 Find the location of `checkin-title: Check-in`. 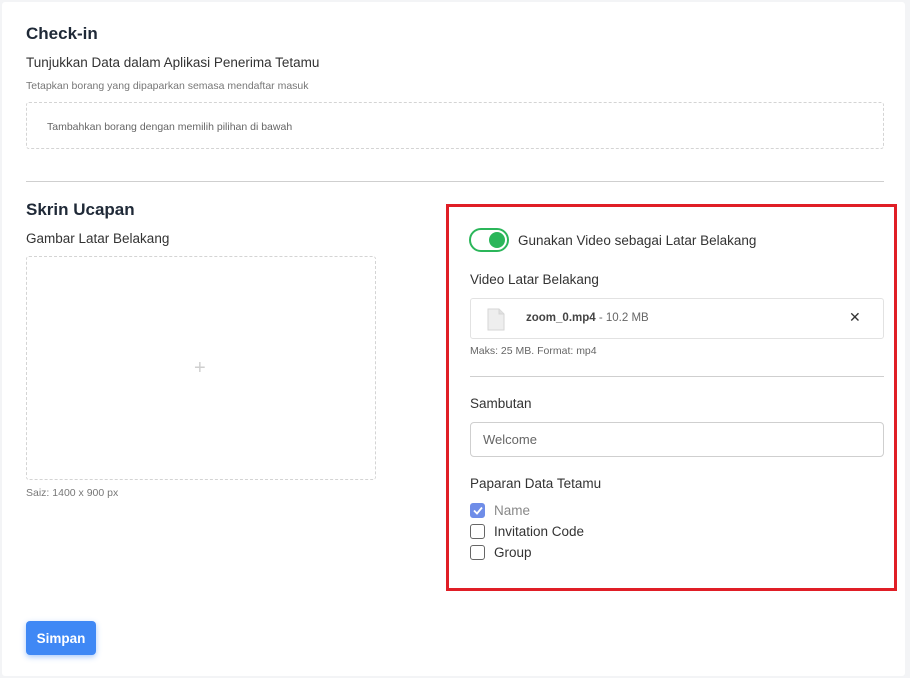

checkin-title: Check-in is located at coordinates (62, 33).